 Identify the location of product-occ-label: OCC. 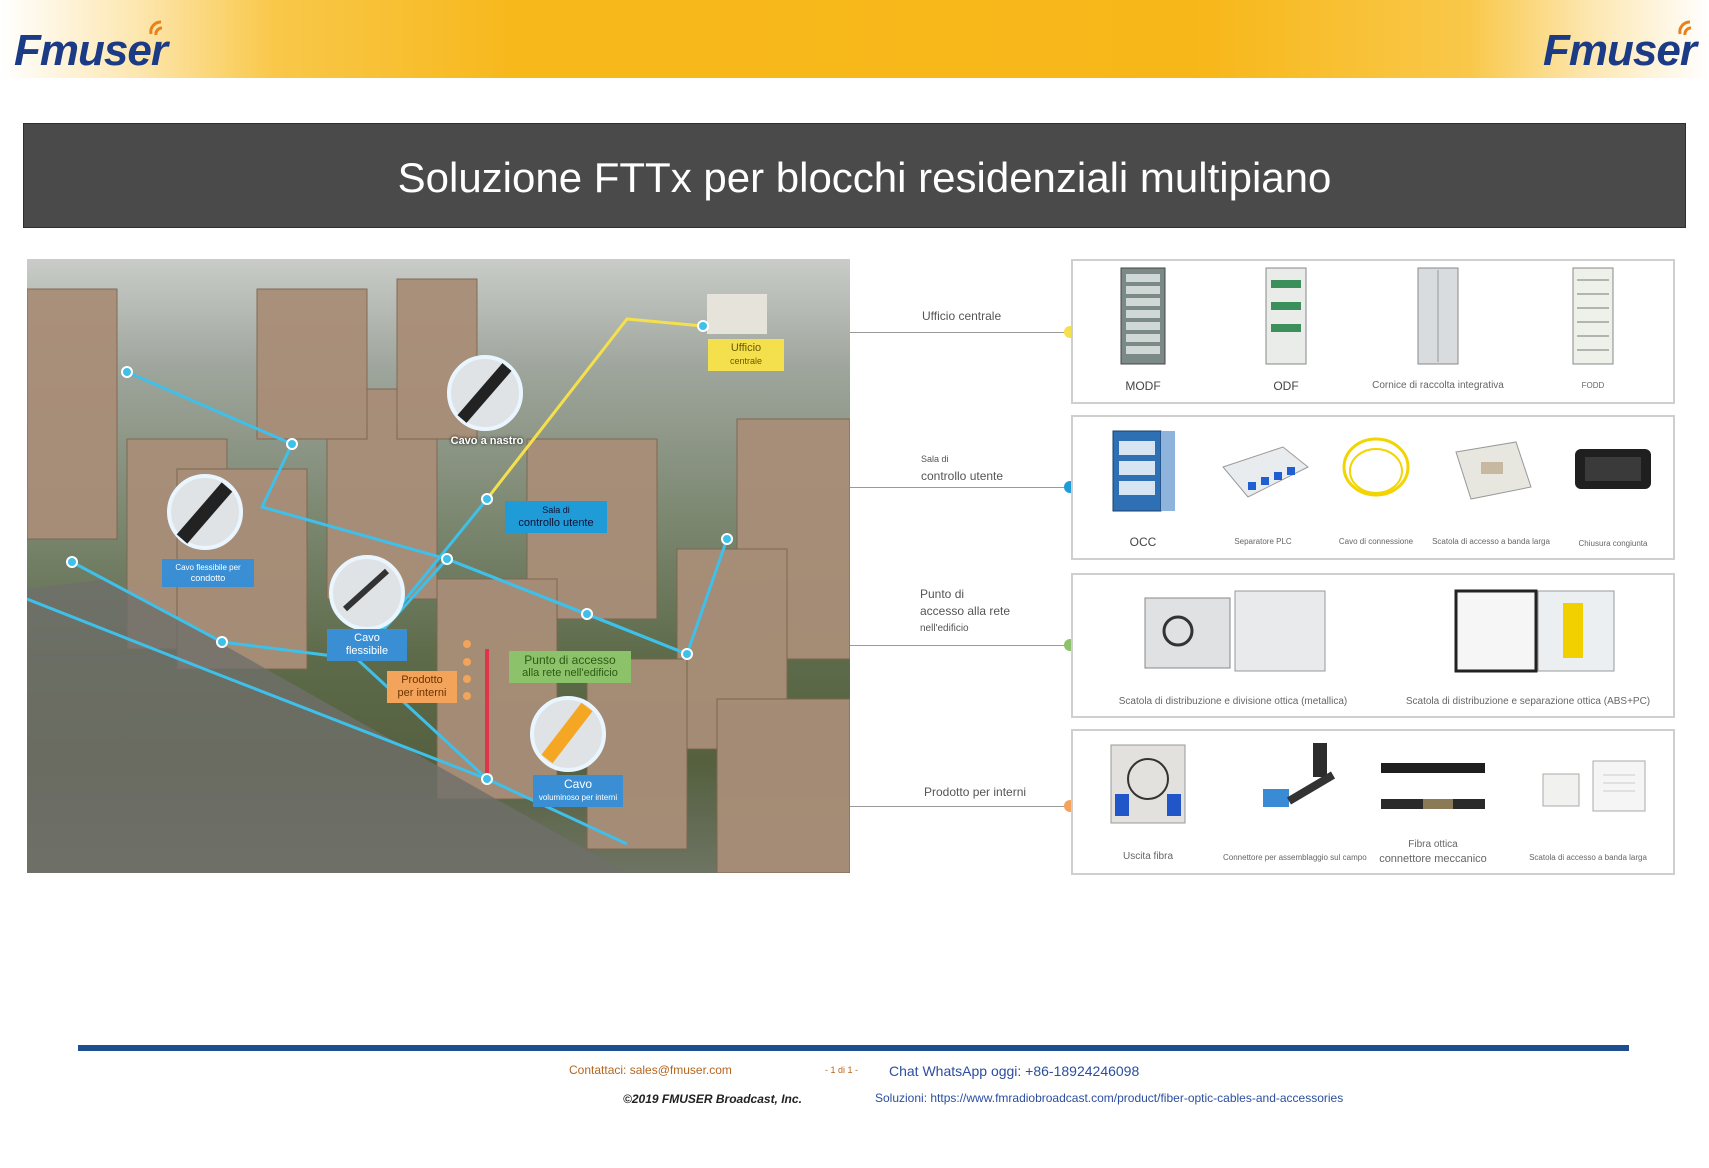
(1143, 542).